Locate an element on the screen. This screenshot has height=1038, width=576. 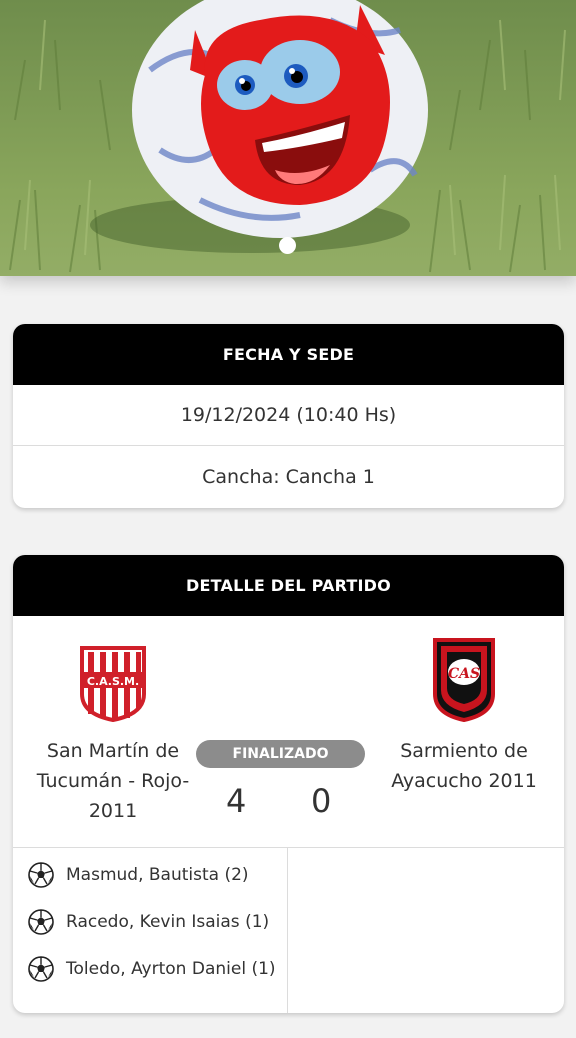
scorers-divider is located at coordinates (287, 930).